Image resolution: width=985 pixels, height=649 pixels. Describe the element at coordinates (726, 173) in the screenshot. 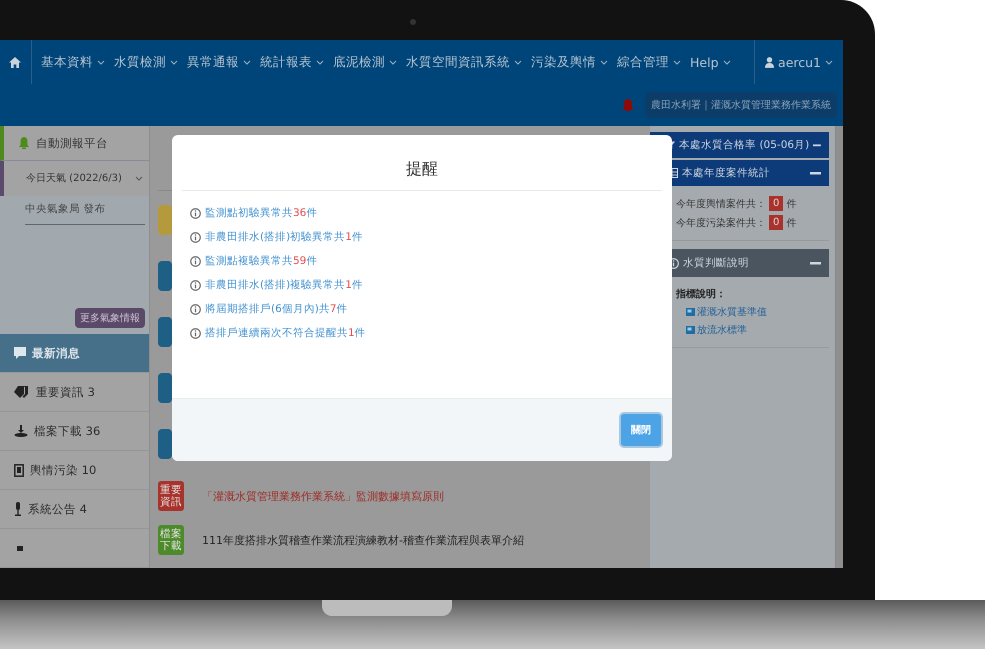

I see `panel-title: 本處年度案件統計` at that location.